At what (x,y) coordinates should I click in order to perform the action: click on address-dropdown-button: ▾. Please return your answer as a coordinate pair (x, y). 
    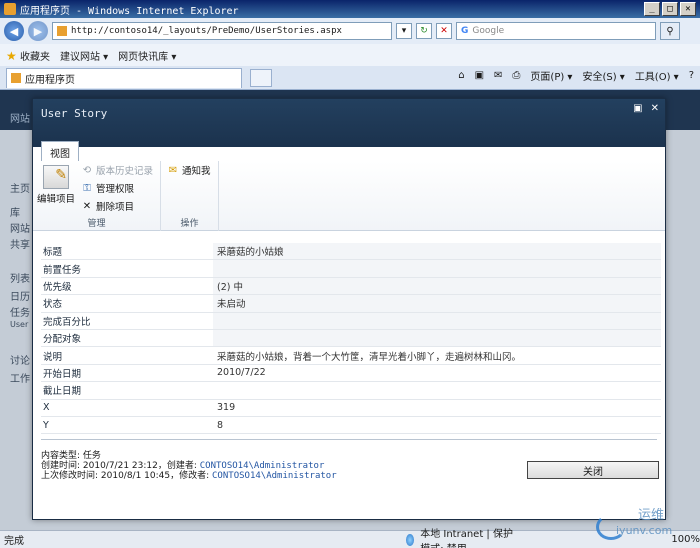
    Looking at the image, I should click on (404, 31).